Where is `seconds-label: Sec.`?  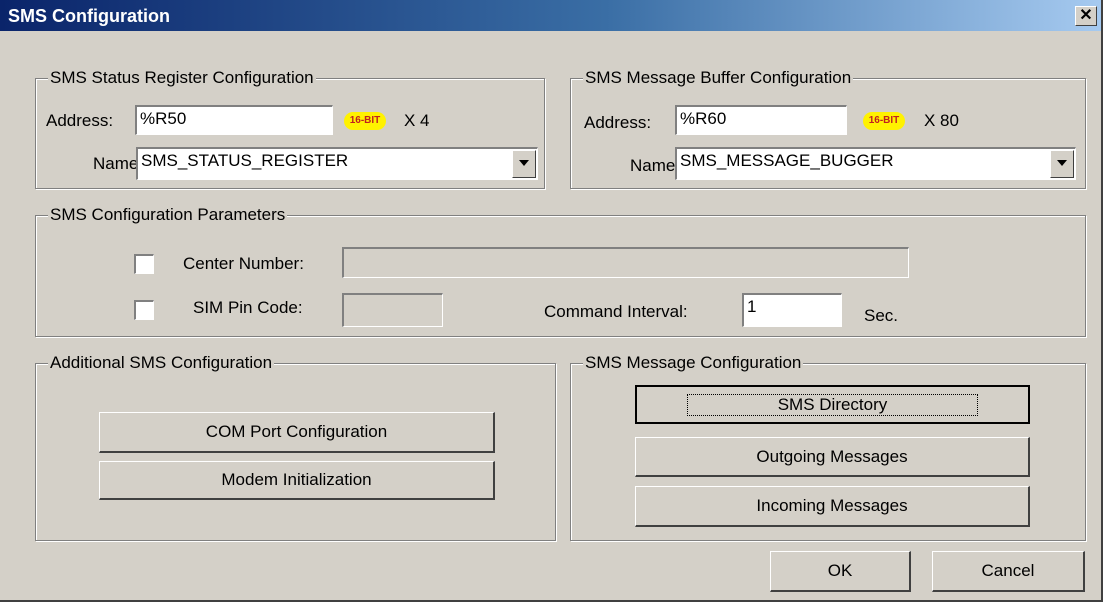 seconds-label: Sec. is located at coordinates (881, 315).